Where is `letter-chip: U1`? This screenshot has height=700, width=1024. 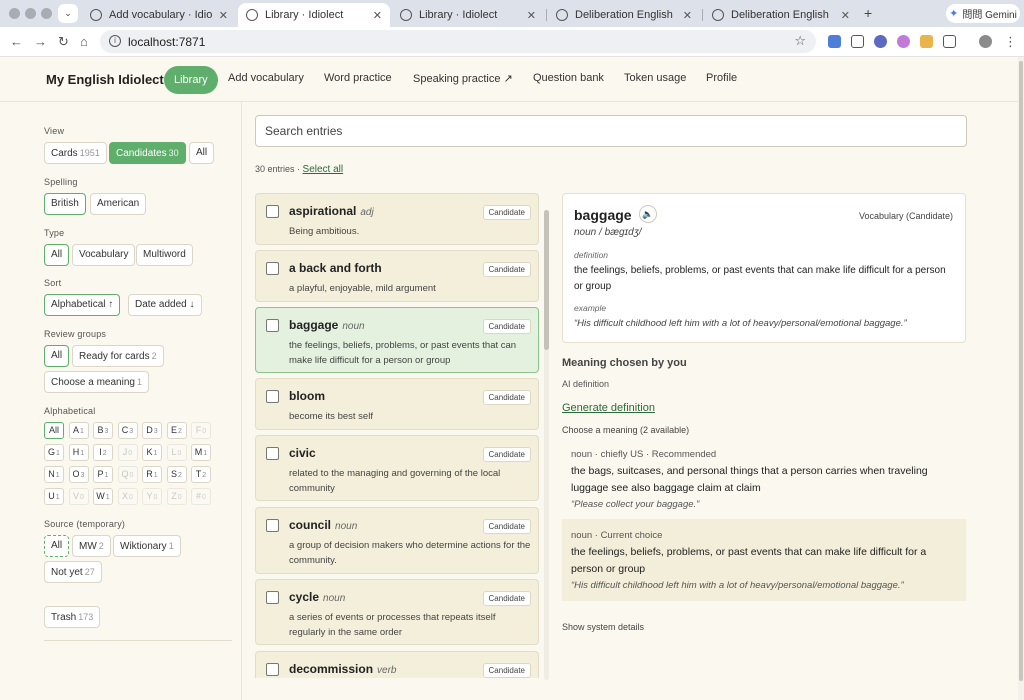 letter-chip: U1 is located at coordinates (54, 496).